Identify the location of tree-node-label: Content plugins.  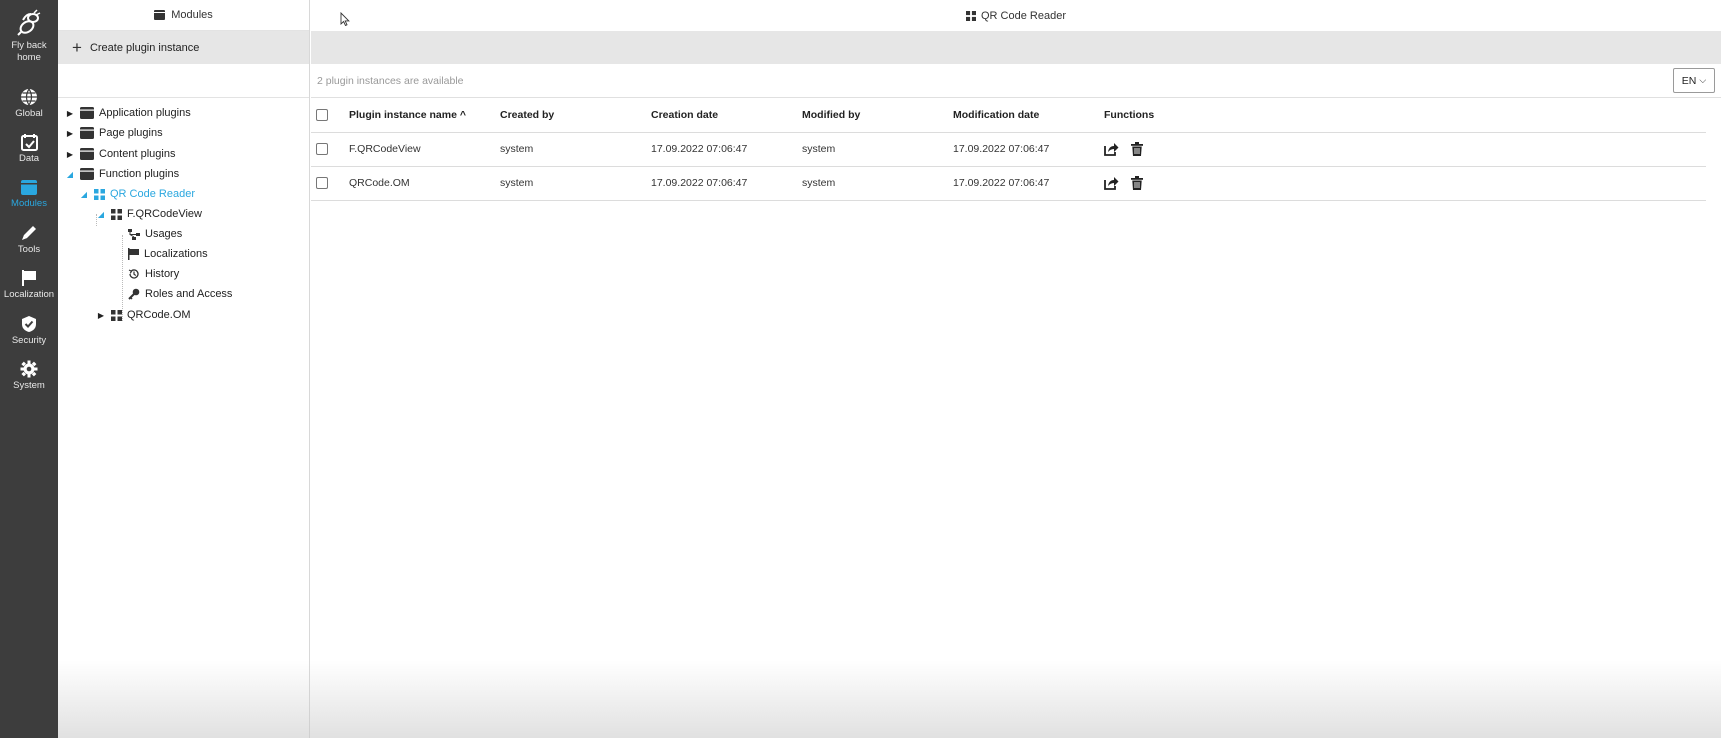
(137, 154).